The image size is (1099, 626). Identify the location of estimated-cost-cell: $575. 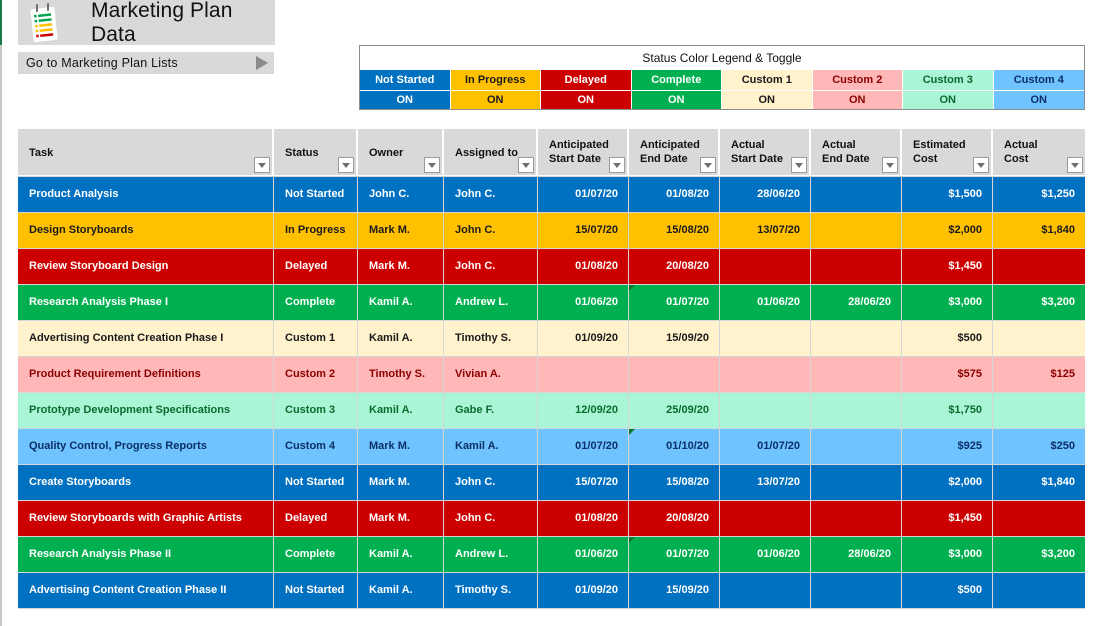
(947, 374).